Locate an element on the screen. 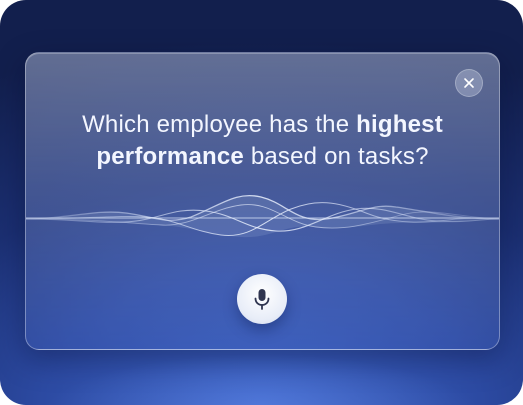 This screenshot has width=523, height=405. question-part: based on tasks? is located at coordinates (336, 156).